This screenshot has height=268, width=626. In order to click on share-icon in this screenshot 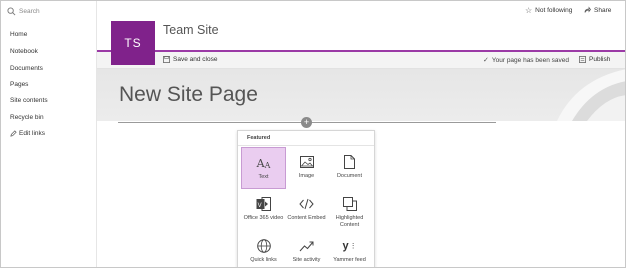, I will do `click(587, 9)`.